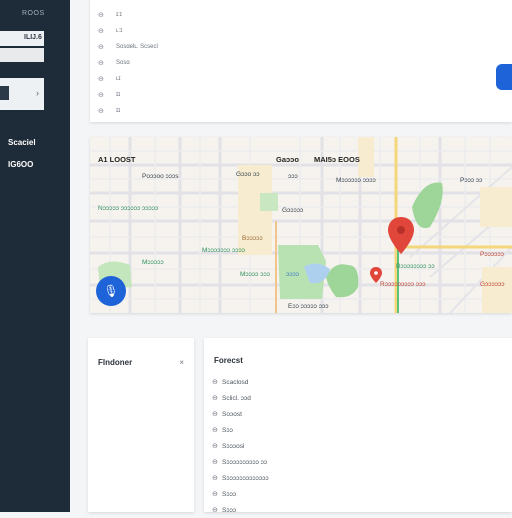 The width and height of the screenshot is (512, 518). Describe the element at coordinates (35, 256) in the screenshot. I see `sidebar: ROOS ILIJ.6 › Scaciel IG6OO` at that location.